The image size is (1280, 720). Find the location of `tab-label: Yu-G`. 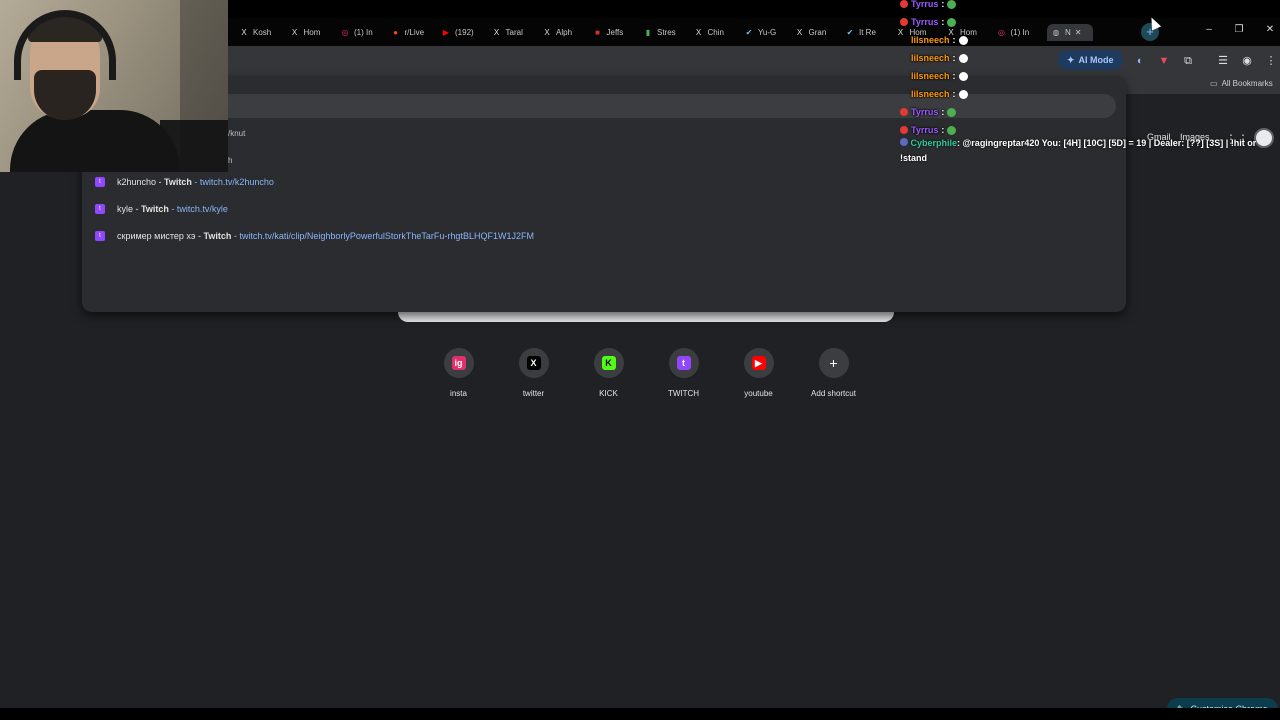

tab-label: Yu-G is located at coordinates (767, 32).